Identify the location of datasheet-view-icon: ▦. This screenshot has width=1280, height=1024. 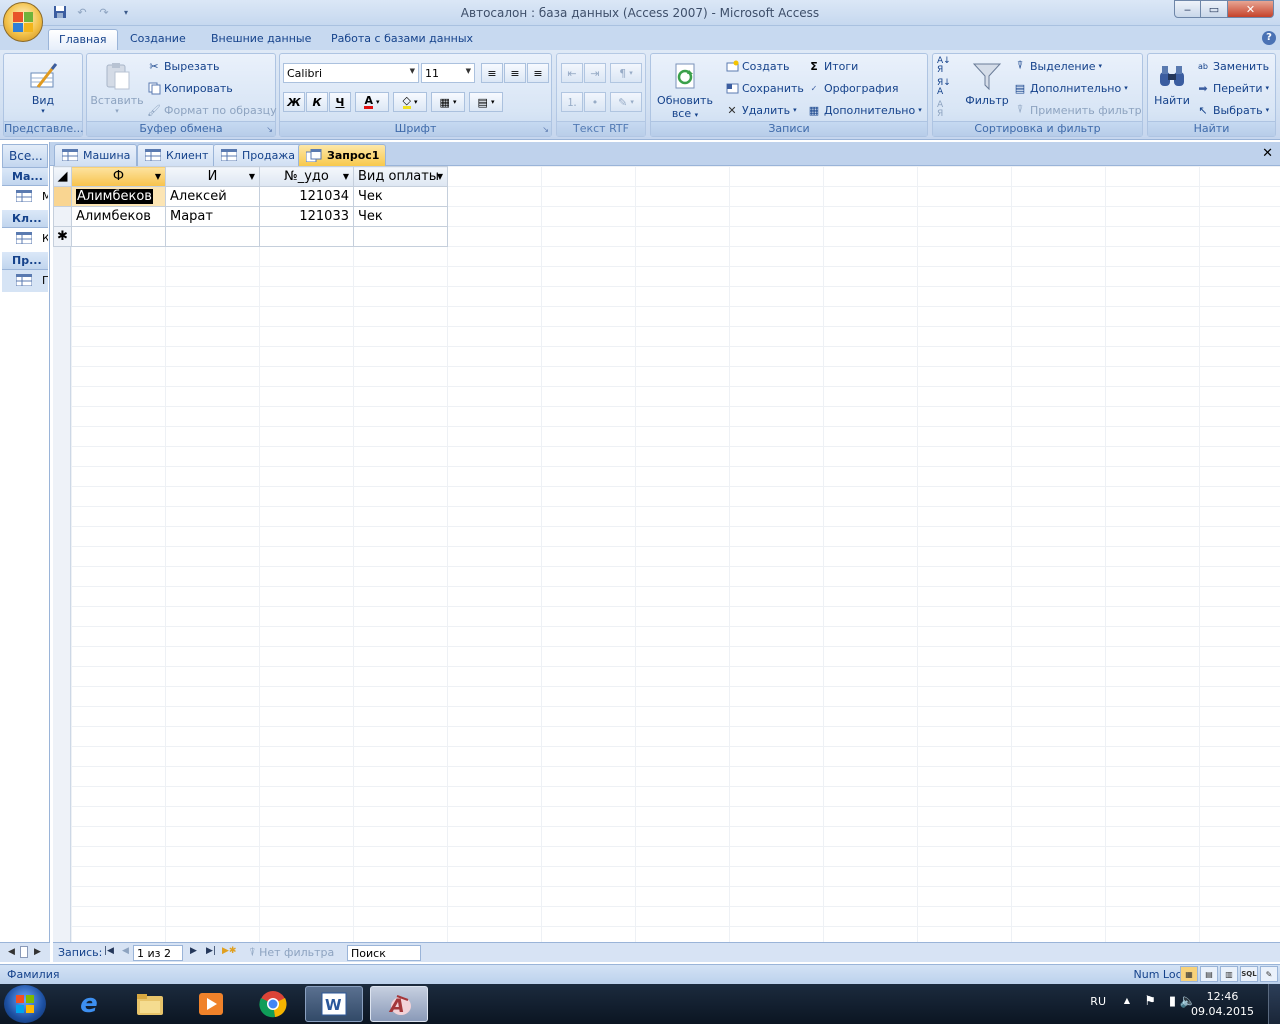
(1189, 974).